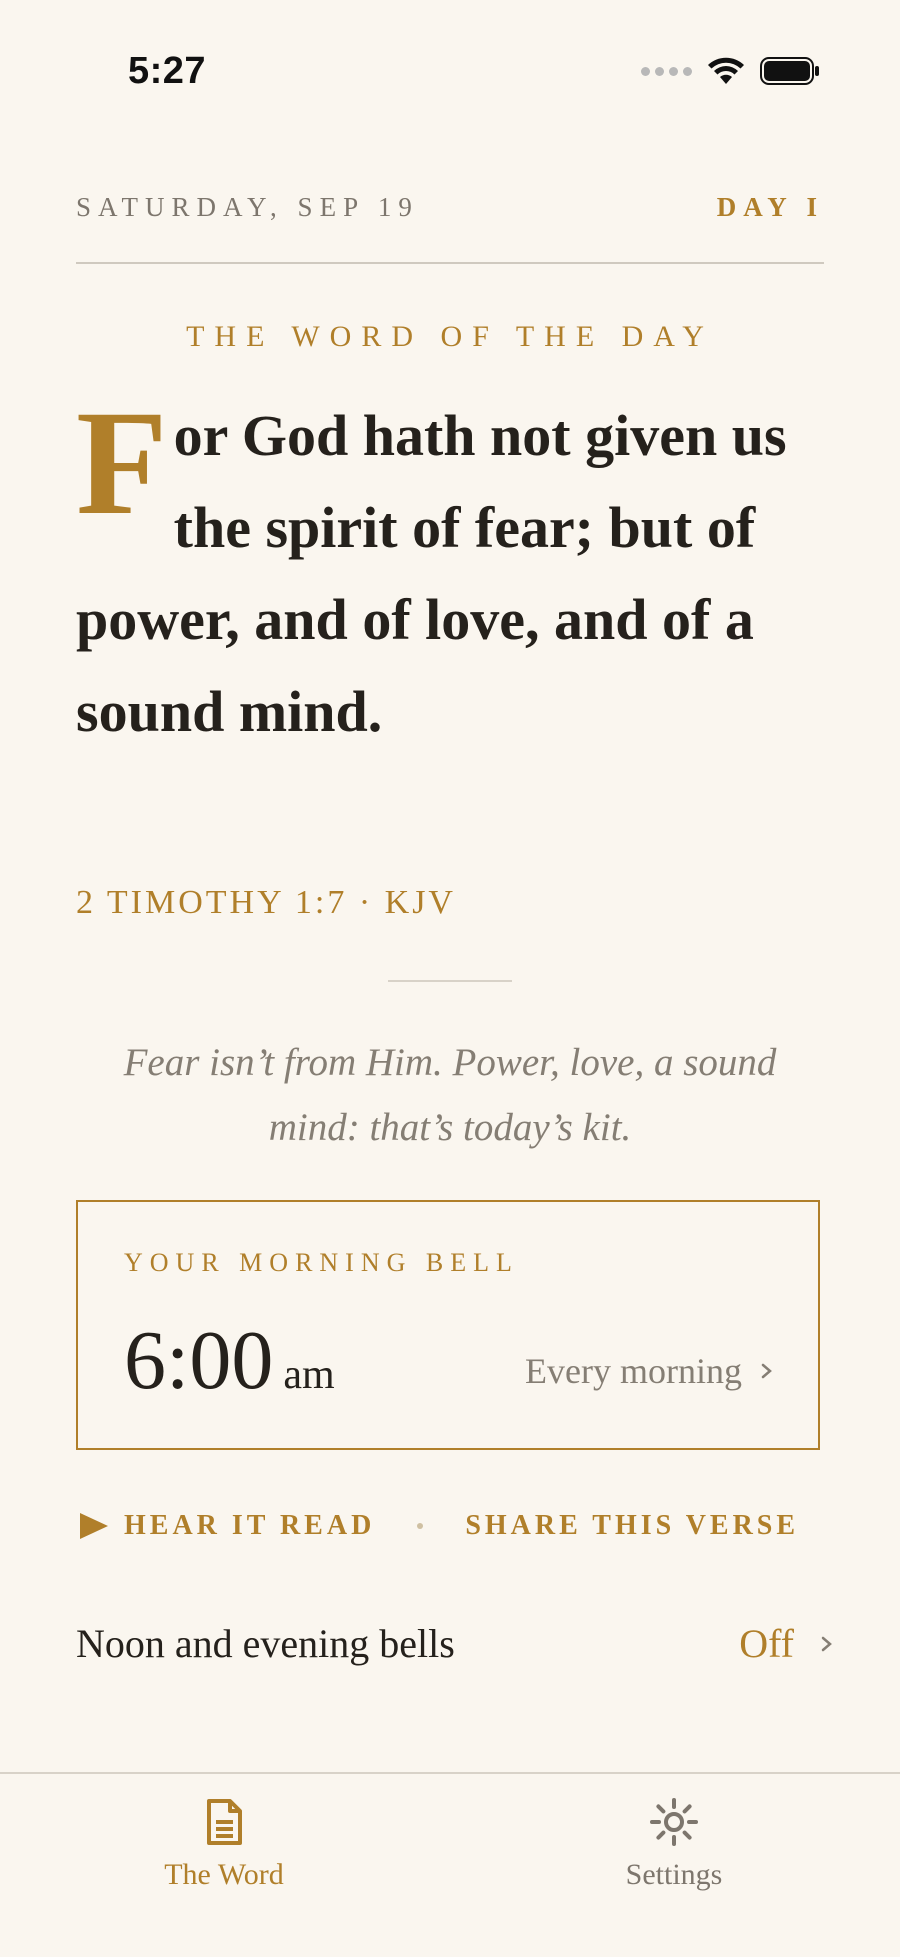 The height and width of the screenshot is (1957, 900). Describe the element at coordinates (167, 71) in the screenshot. I see `status-time: 5:27` at that location.